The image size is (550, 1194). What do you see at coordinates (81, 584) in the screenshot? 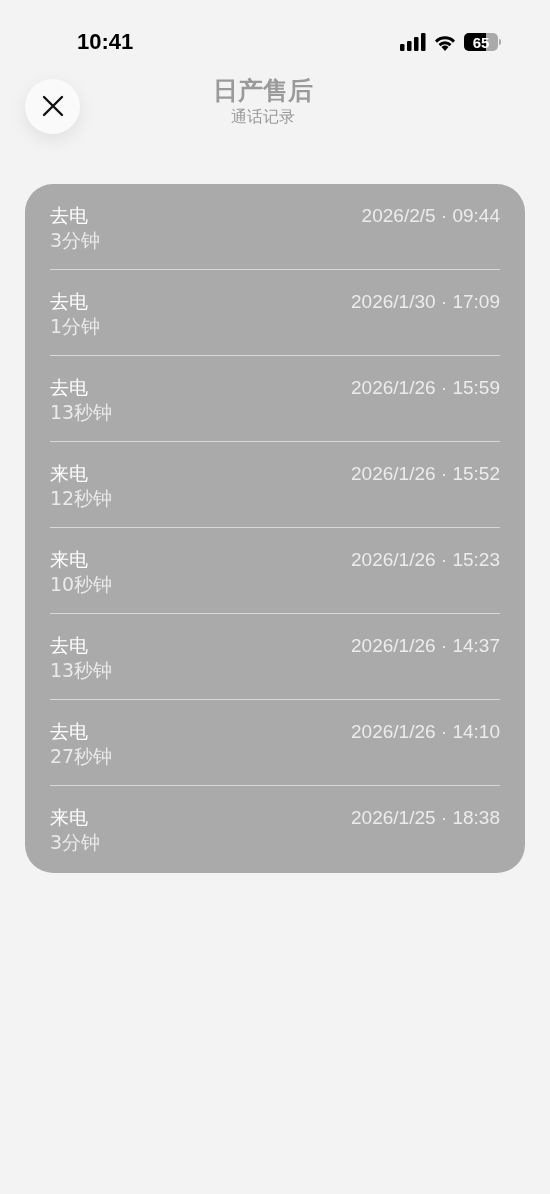
I see `call-duration: 10秒钟` at bounding box center [81, 584].